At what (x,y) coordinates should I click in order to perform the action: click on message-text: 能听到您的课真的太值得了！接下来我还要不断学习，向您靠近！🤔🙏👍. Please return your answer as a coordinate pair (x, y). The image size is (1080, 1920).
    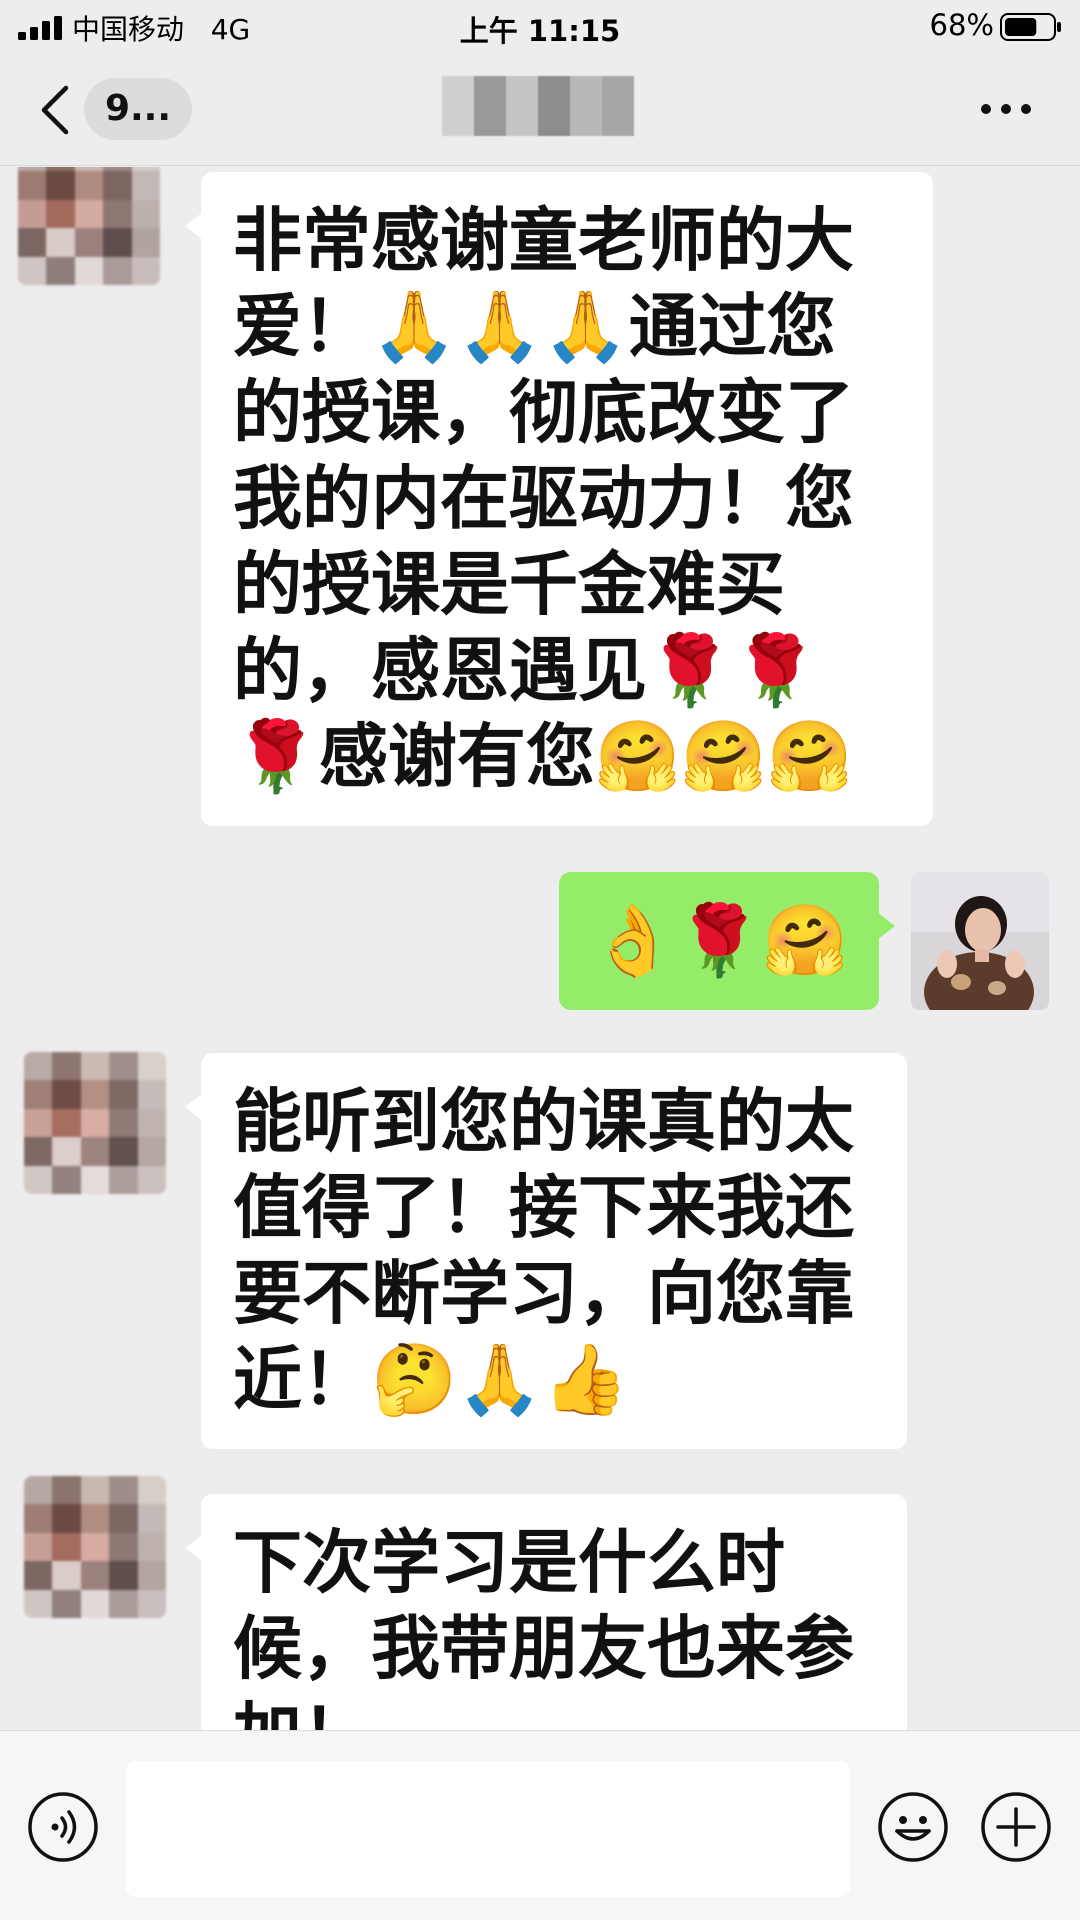
    Looking at the image, I should click on (543, 1251).